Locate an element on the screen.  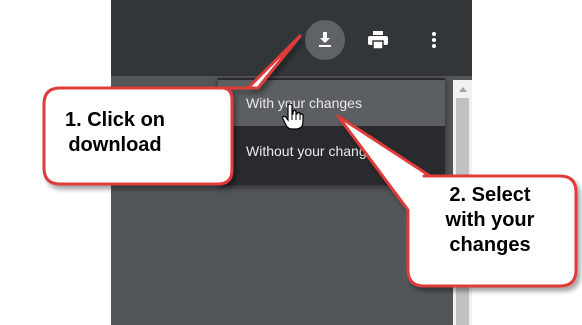
viewer-toolbar is located at coordinates (291, 38).